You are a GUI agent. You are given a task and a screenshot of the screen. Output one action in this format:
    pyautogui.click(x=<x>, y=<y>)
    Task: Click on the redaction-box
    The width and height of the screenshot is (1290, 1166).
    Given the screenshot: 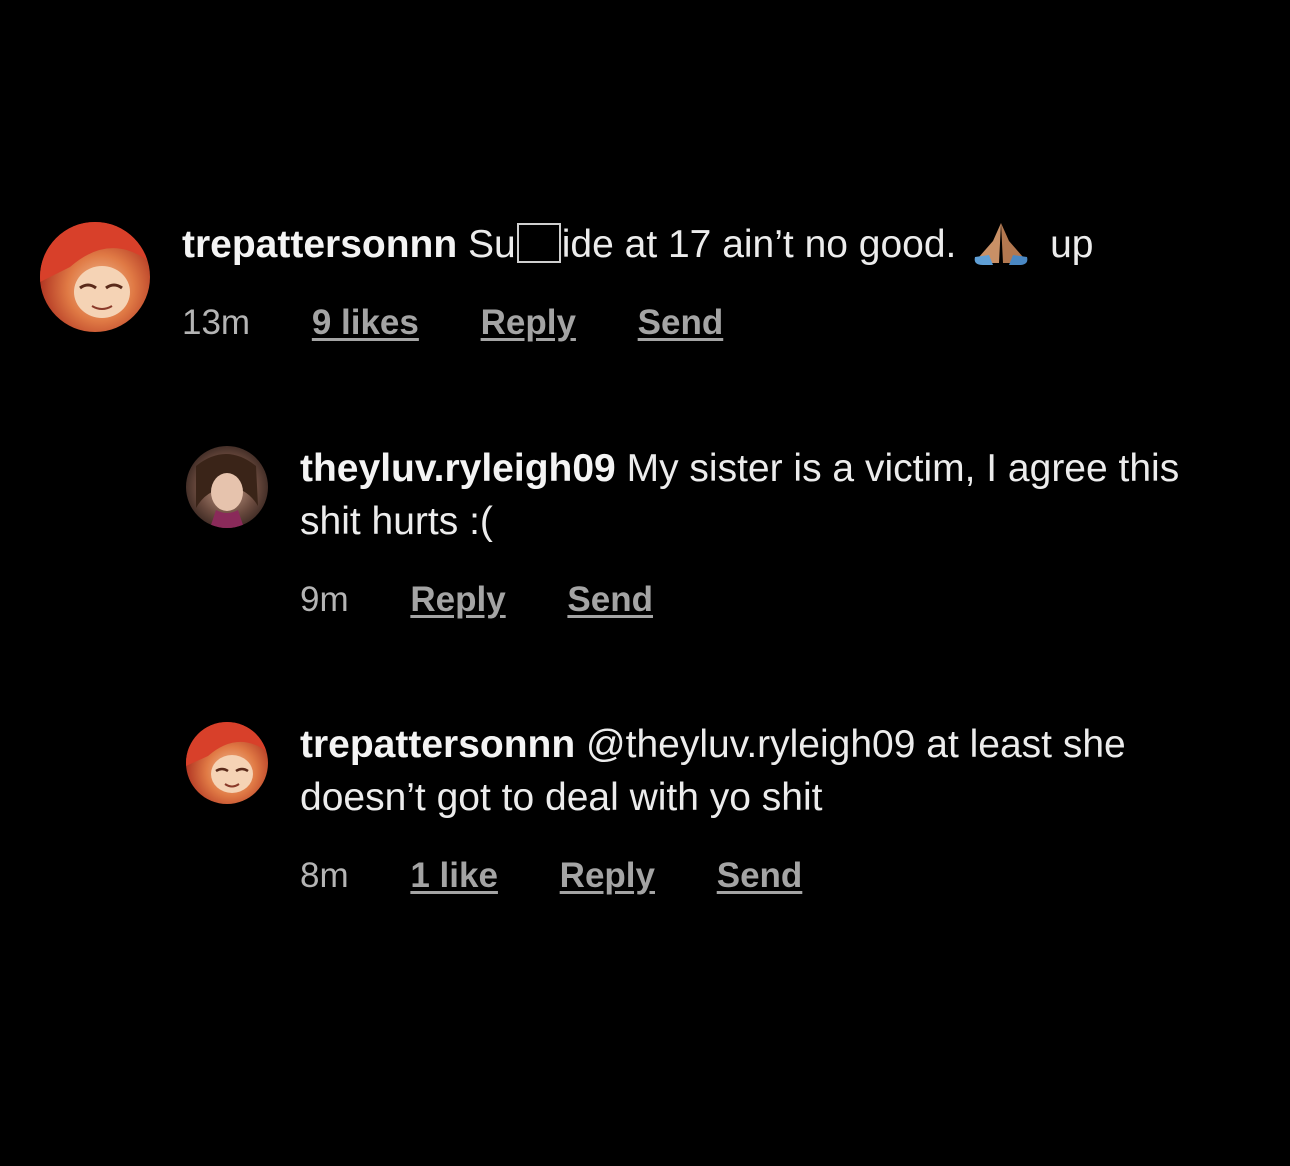 What is the action you would take?
    pyautogui.click(x=538, y=243)
    